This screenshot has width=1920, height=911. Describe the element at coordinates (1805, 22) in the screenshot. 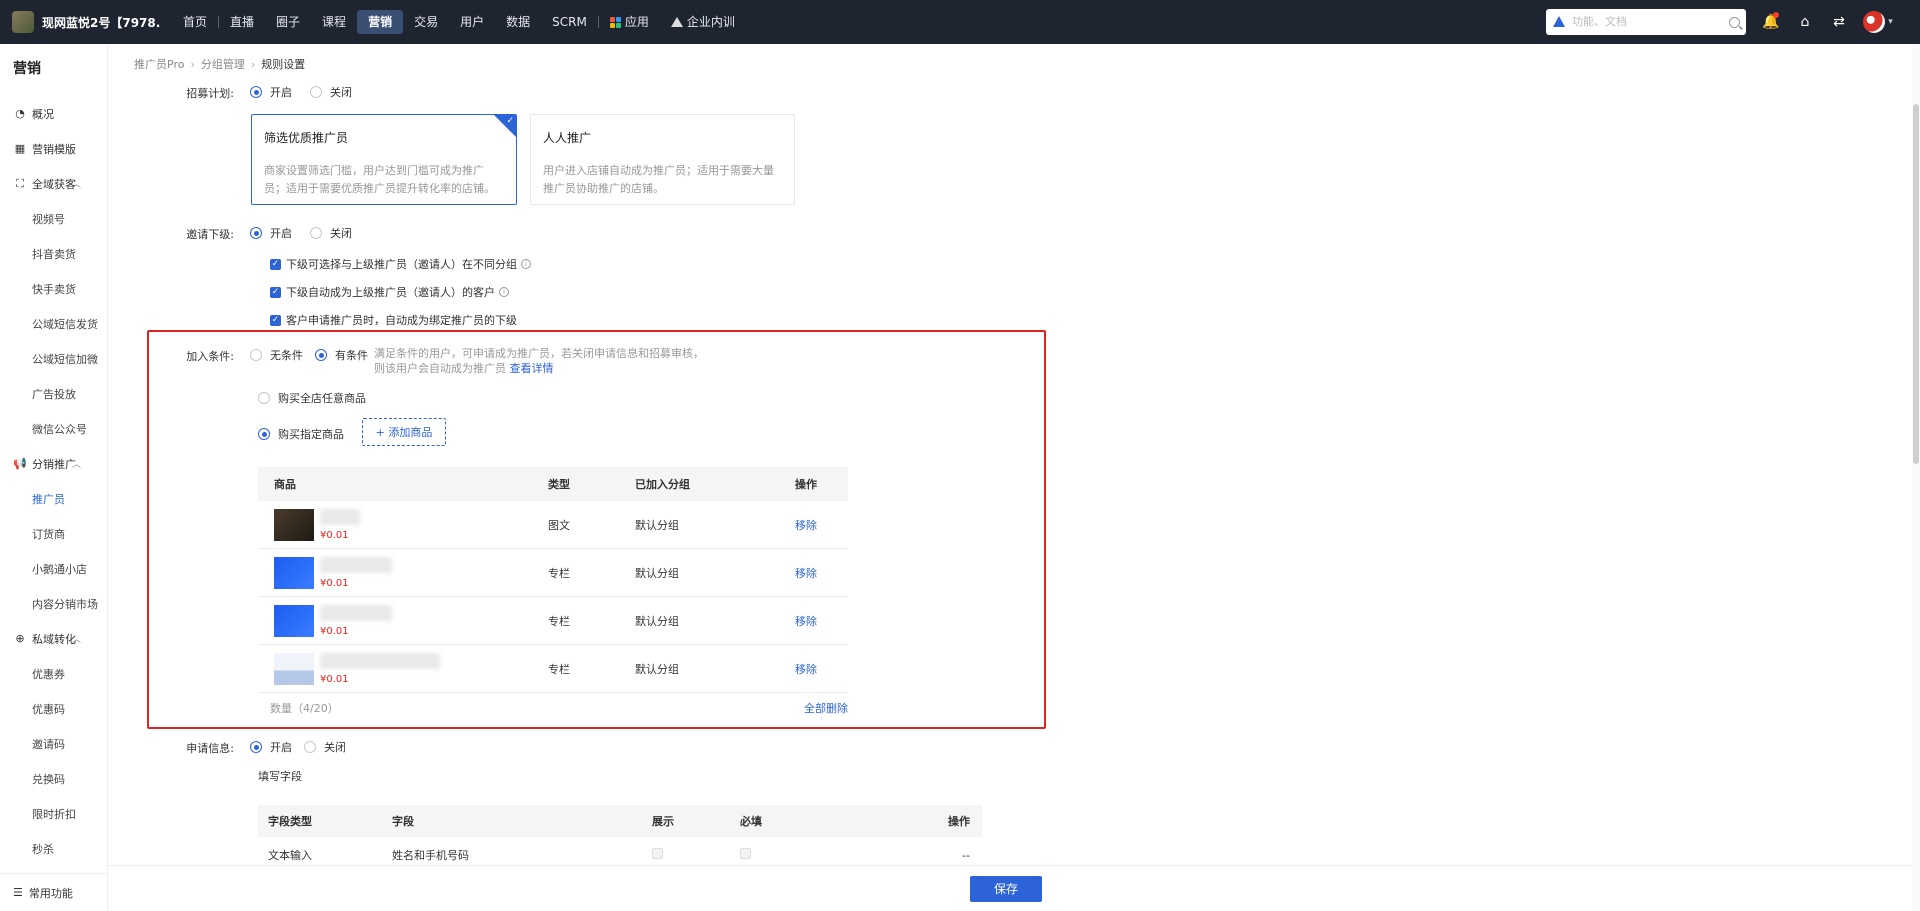

I see `store-button: ⌂` at that location.